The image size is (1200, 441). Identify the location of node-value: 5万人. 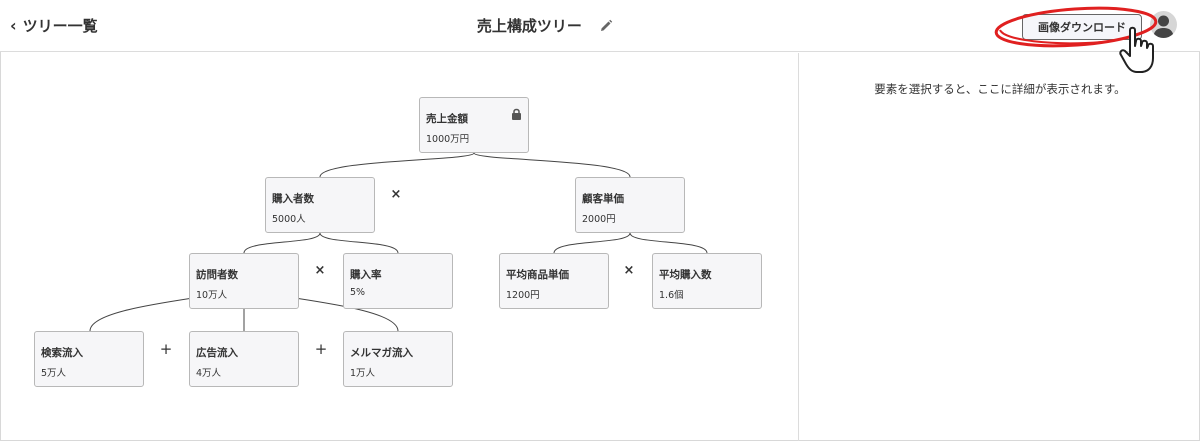
(54, 373).